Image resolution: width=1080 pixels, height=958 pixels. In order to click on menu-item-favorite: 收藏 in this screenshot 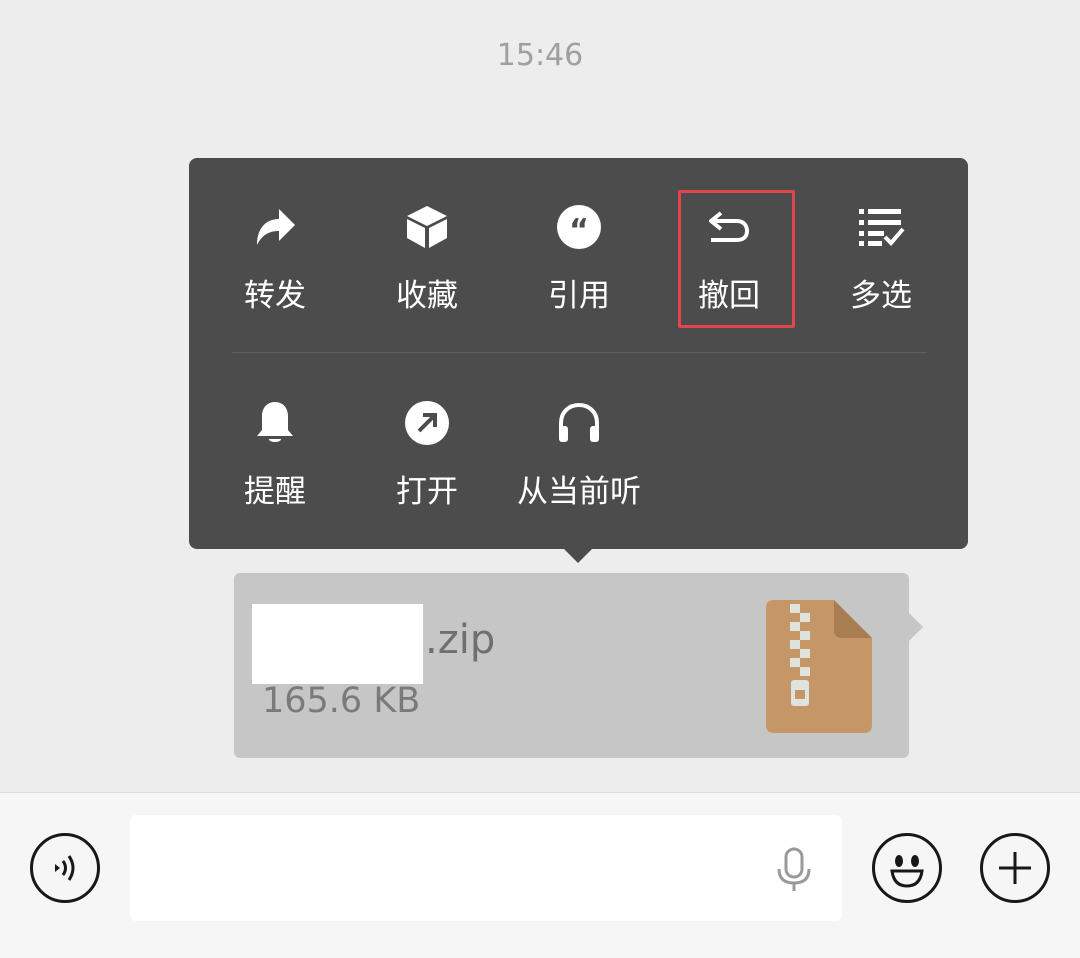, I will do `click(427, 250)`.